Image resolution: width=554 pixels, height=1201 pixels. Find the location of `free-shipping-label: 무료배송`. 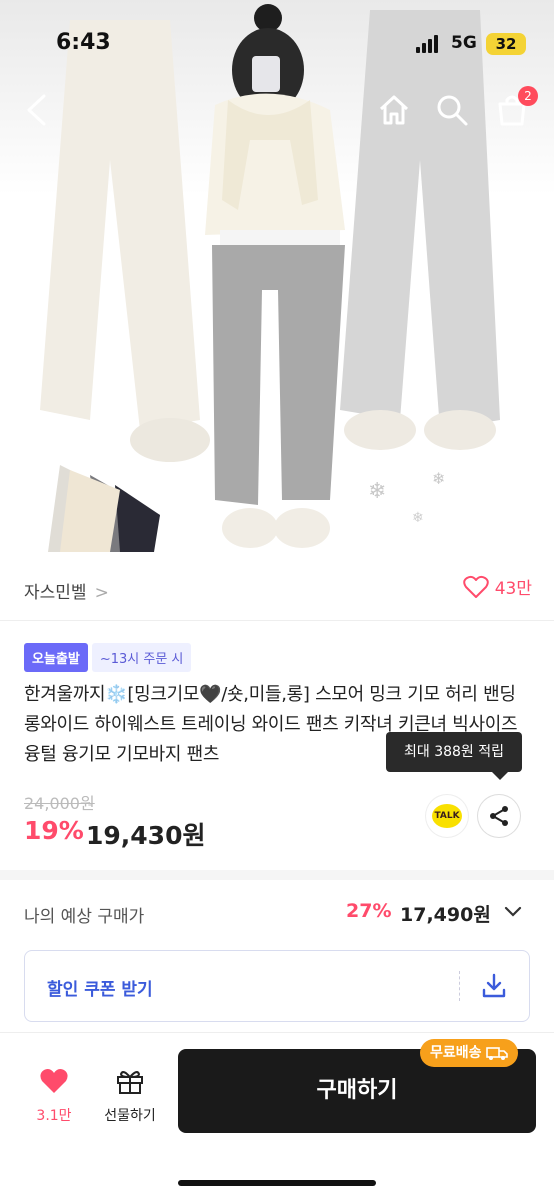

free-shipping-label: 무료배송 is located at coordinates (456, 1053).